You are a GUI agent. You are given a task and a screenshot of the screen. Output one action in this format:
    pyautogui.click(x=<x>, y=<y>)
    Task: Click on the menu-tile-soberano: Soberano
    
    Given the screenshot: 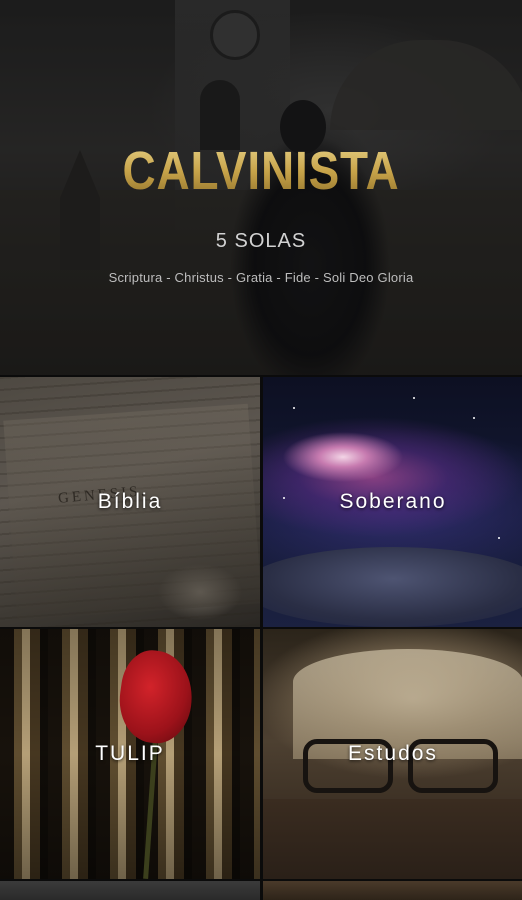 What is the action you would take?
    pyautogui.click(x=392, y=502)
    